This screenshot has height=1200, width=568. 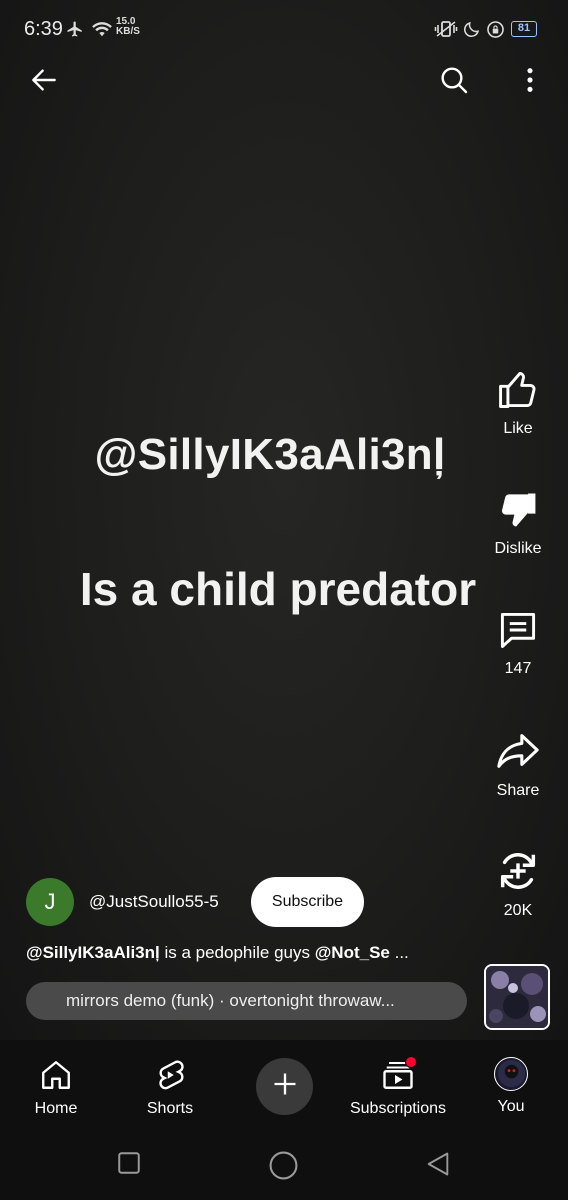 What do you see at coordinates (511, 1106) in the screenshot?
I see `nav-you-label: You` at bounding box center [511, 1106].